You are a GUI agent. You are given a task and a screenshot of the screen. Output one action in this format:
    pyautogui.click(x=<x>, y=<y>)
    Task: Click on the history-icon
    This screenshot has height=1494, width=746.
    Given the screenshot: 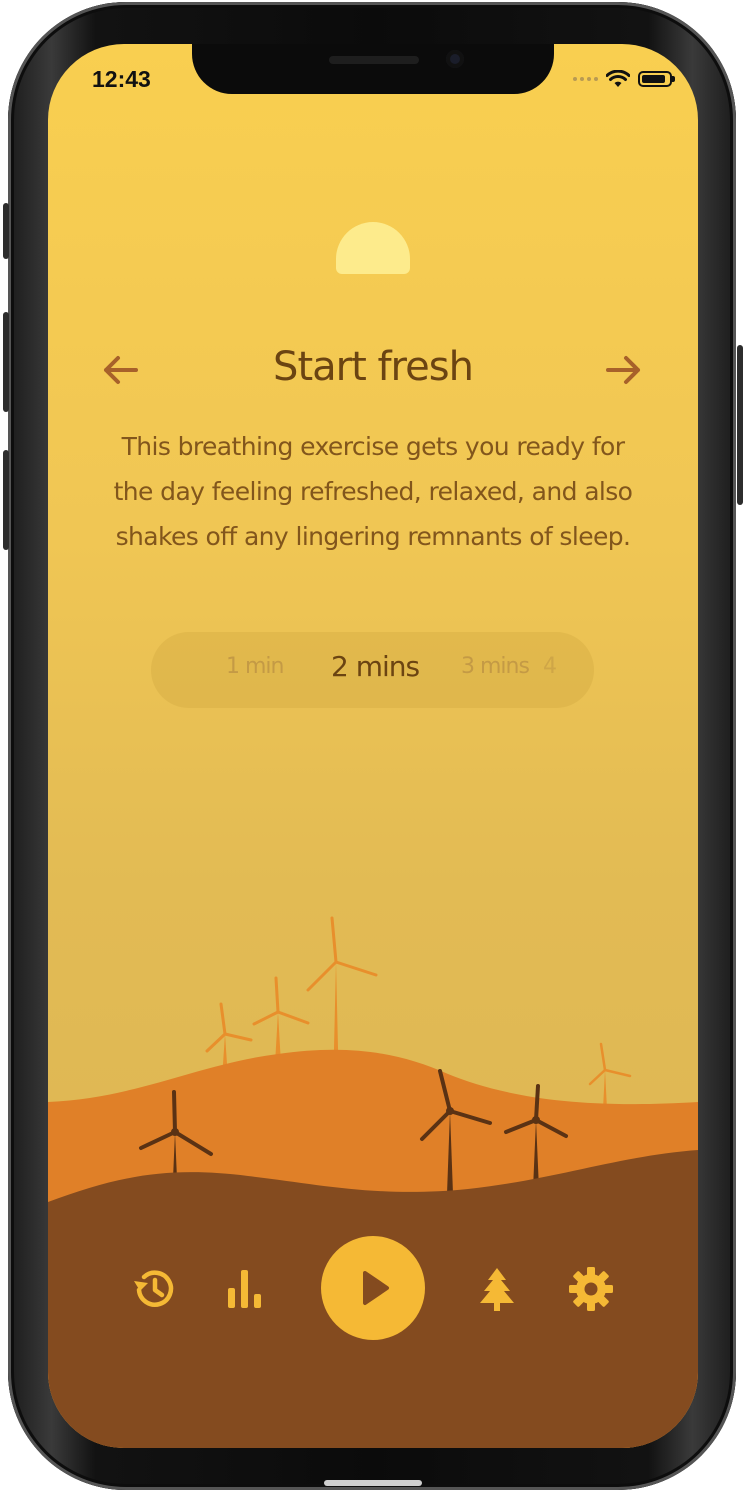 What is the action you would take?
    pyautogui.click(x=155, y=1289)
    